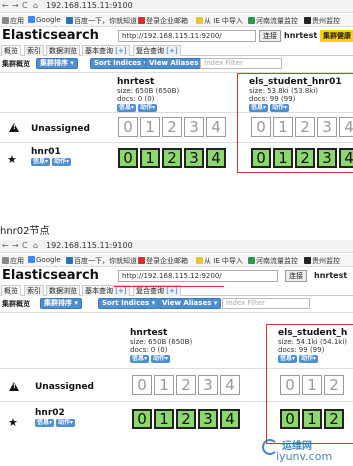 Image resolution: width=353 pixels, height=466 pixels. Describe the element at coordinates (149, 333) in the screenshot. I see `index-name: hnrtest` at that location.